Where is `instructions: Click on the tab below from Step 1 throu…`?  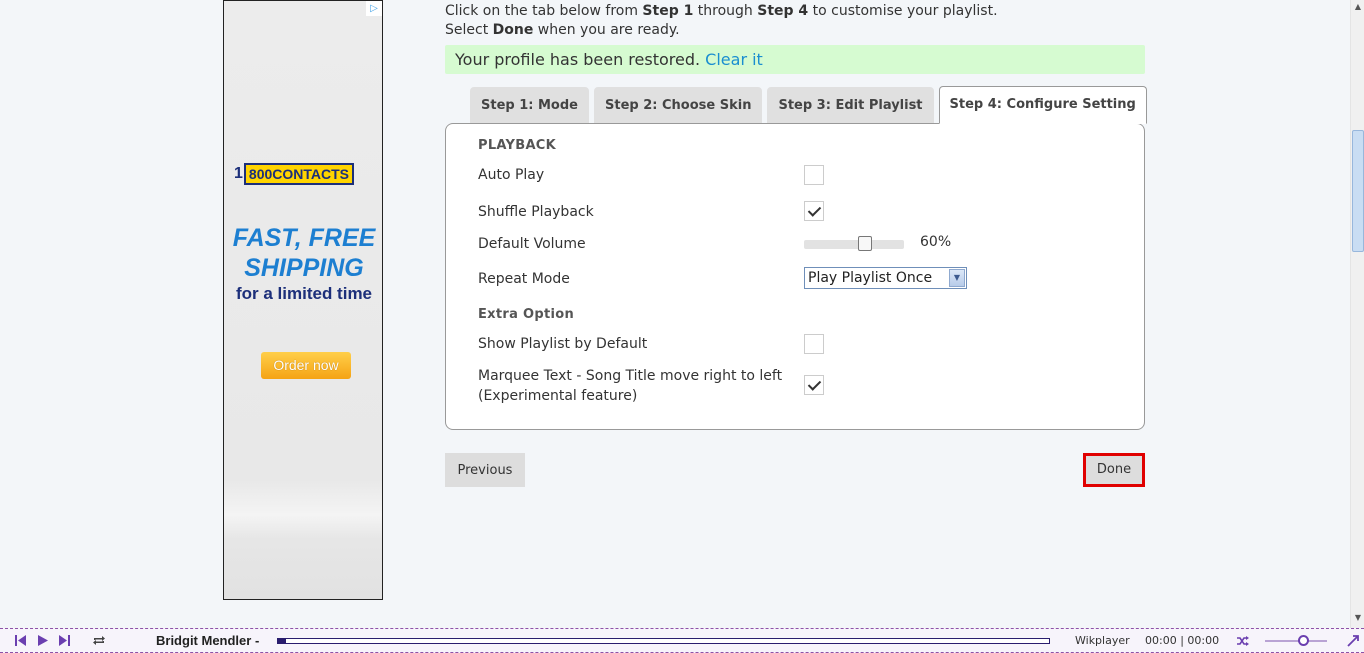
instructions: Click on the tab below from Step 1 throu… is located at coordinates (721, 21).